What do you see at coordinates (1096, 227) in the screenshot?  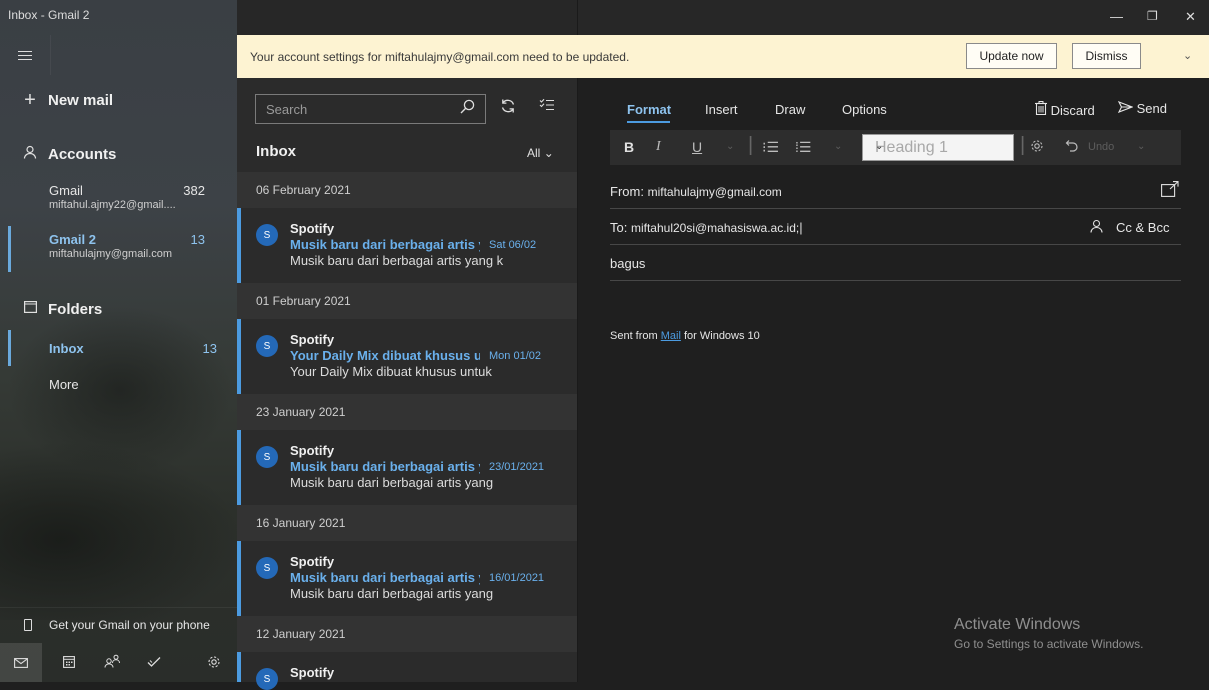 I see `person-icon` at bounding box center [1096, 227].